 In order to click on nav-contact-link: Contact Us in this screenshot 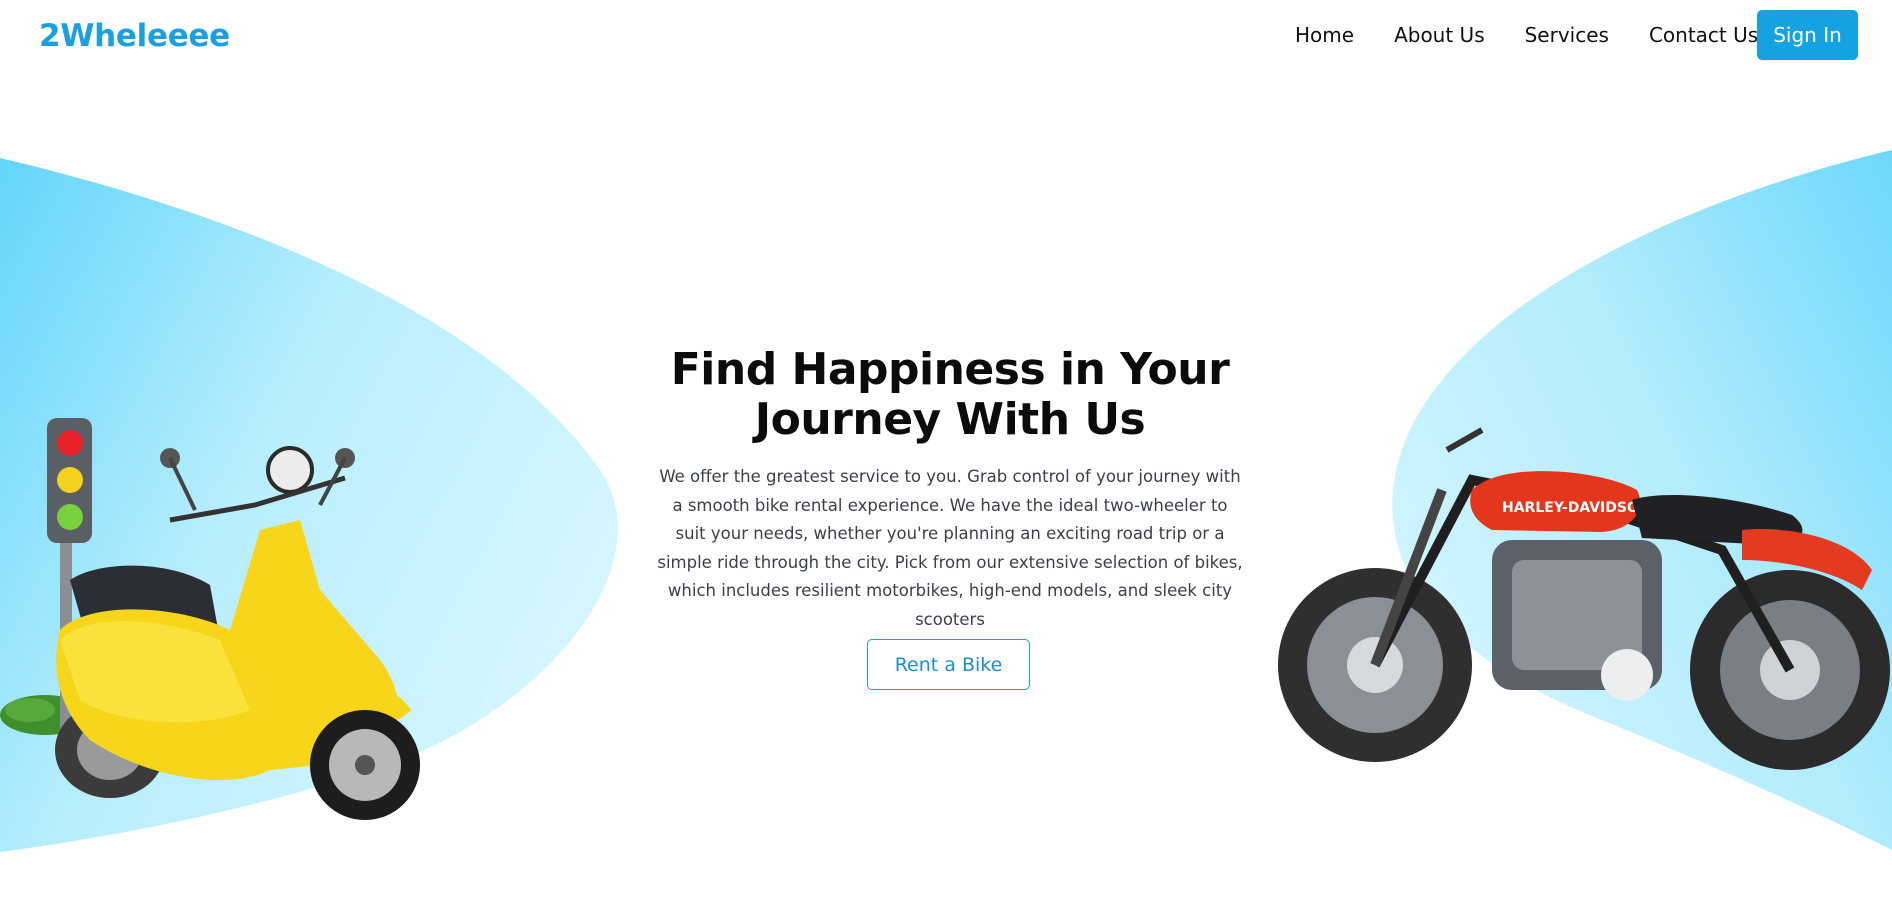, I will do `click(1703, 35)`.